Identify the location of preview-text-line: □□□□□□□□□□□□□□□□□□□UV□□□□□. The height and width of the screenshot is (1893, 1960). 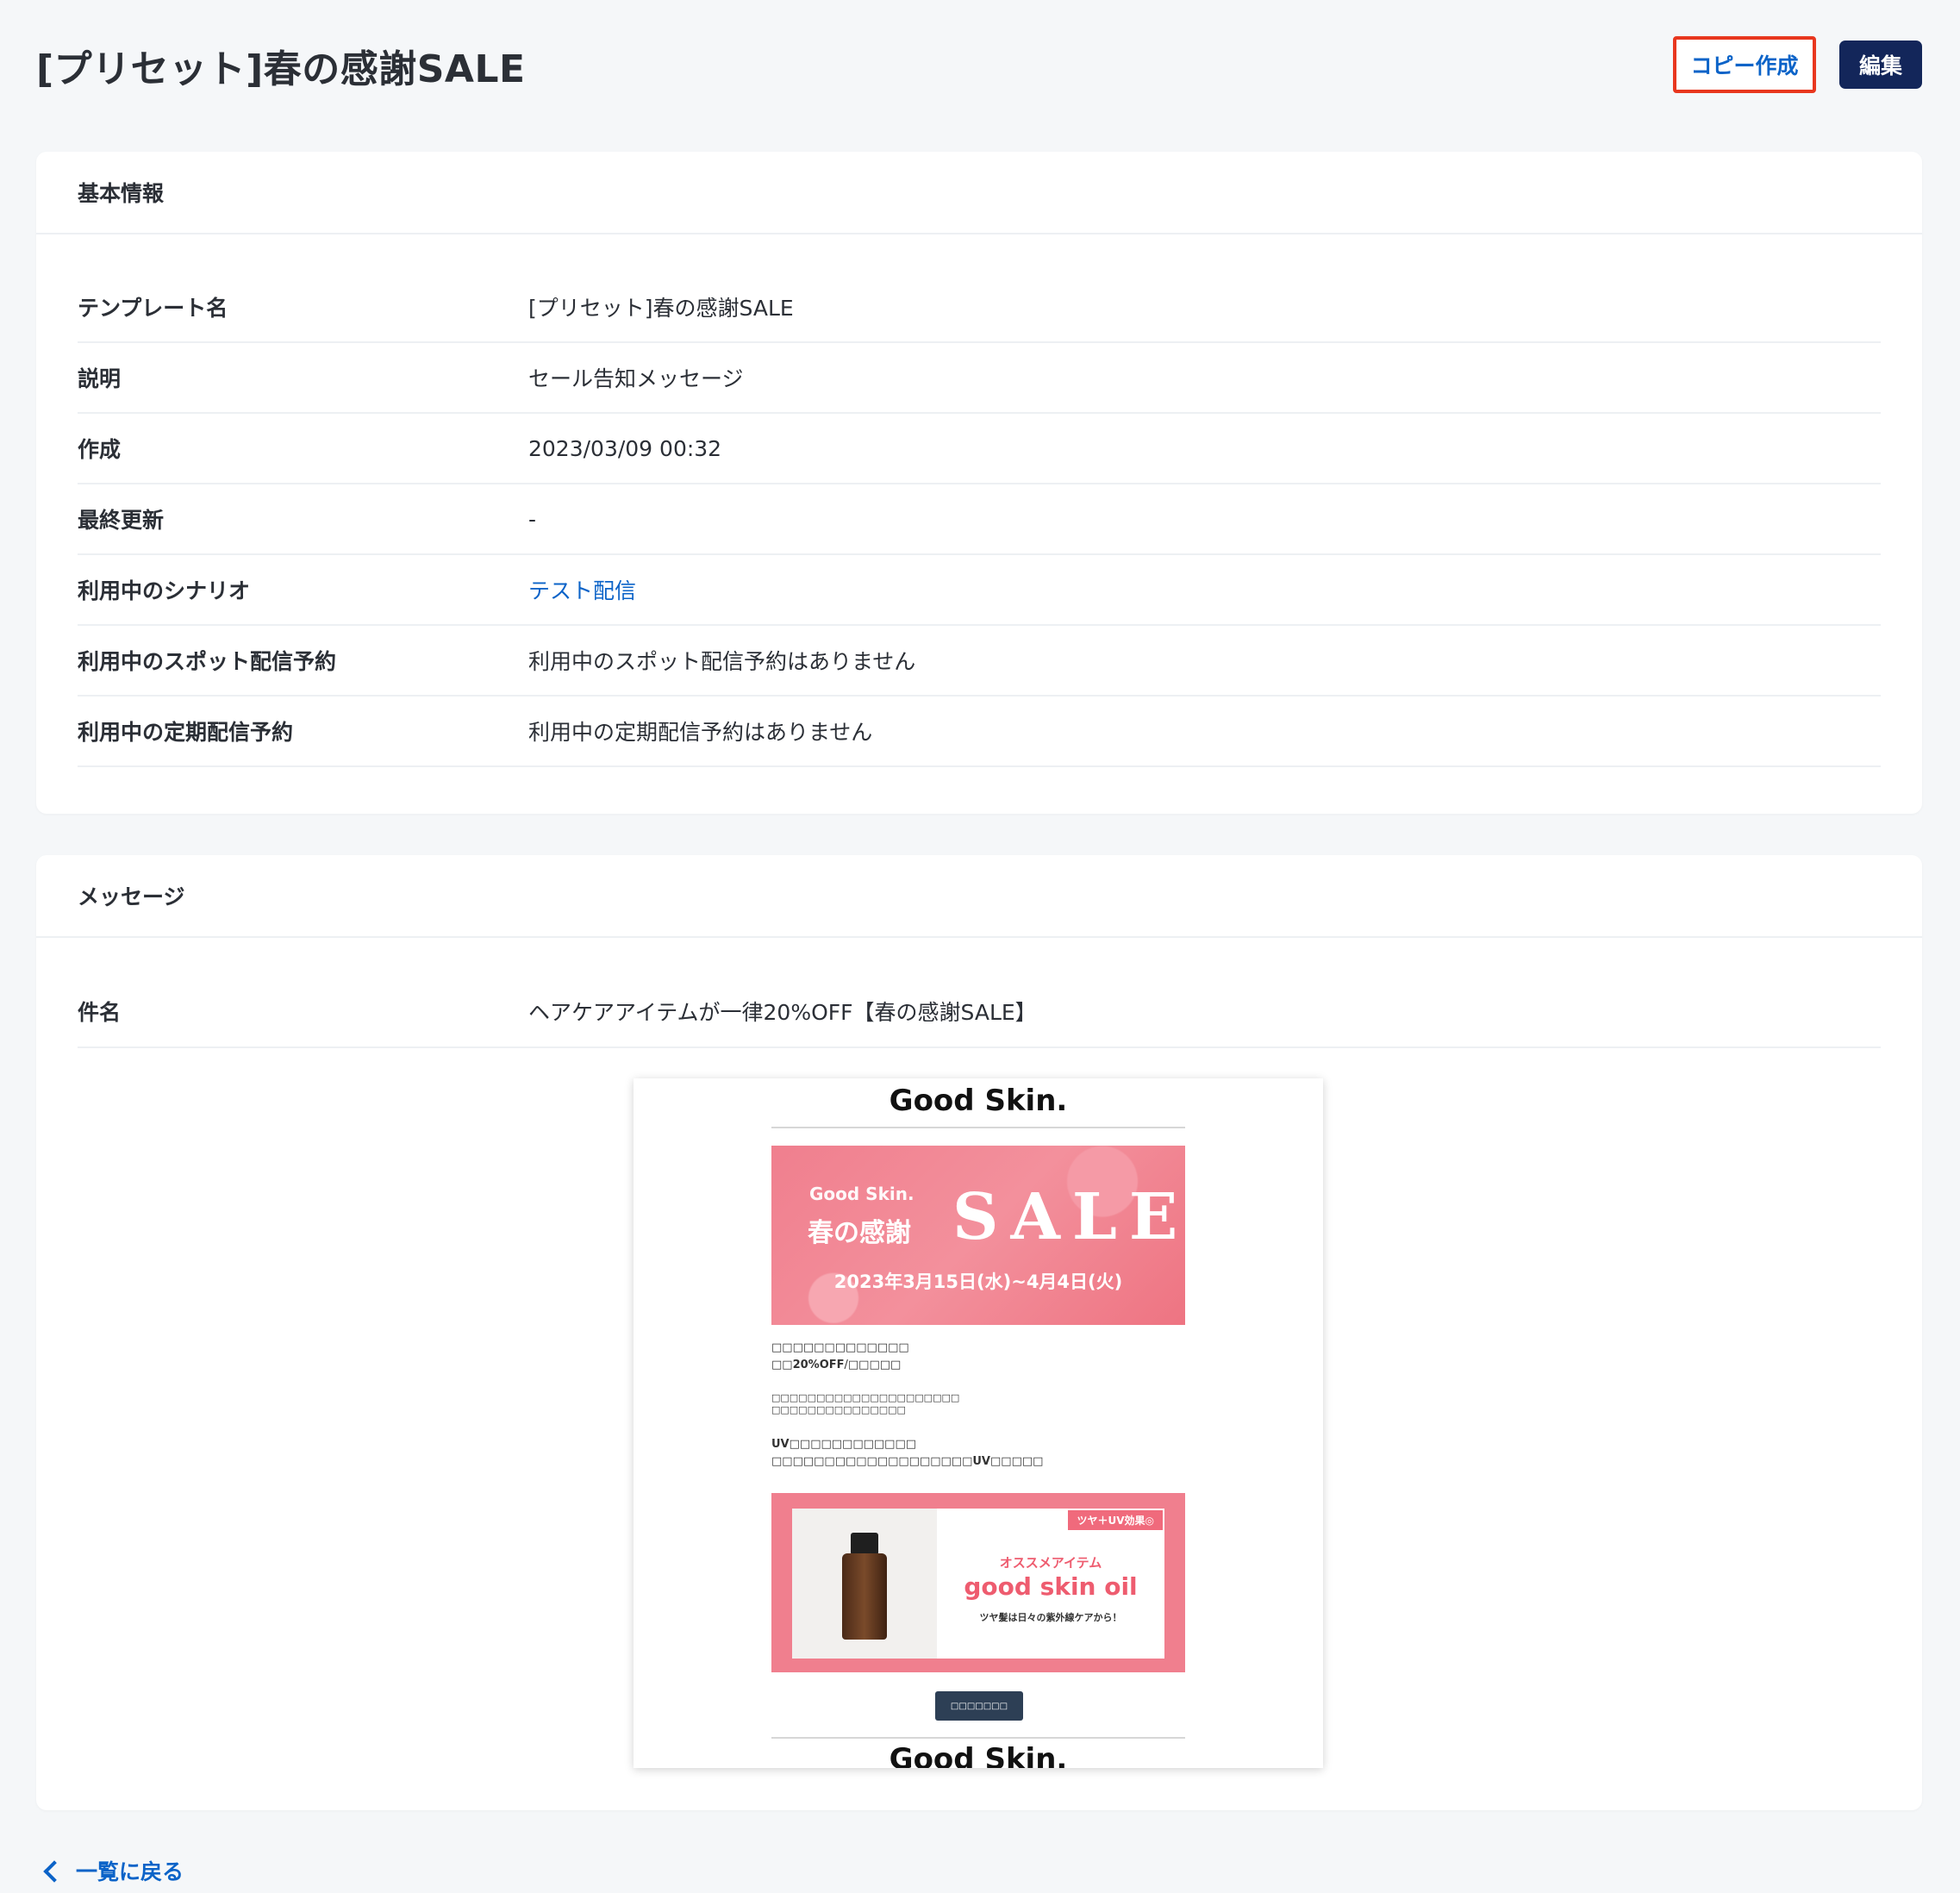
(907, 1462).